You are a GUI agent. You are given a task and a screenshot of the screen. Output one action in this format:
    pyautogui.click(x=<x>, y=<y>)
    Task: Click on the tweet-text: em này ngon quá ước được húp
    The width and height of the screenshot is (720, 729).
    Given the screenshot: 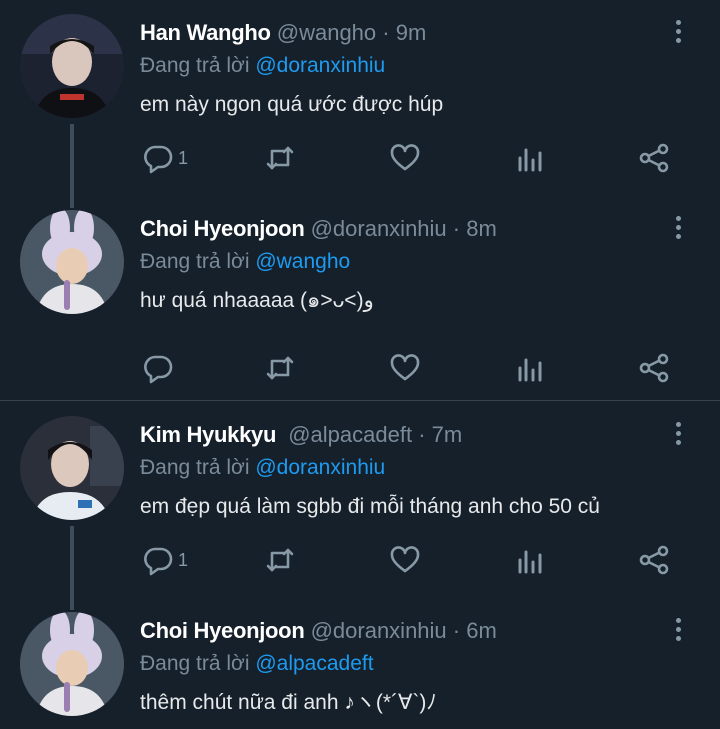 What is the action you would take?
    pyautogui.click(x=292, y=104)
    